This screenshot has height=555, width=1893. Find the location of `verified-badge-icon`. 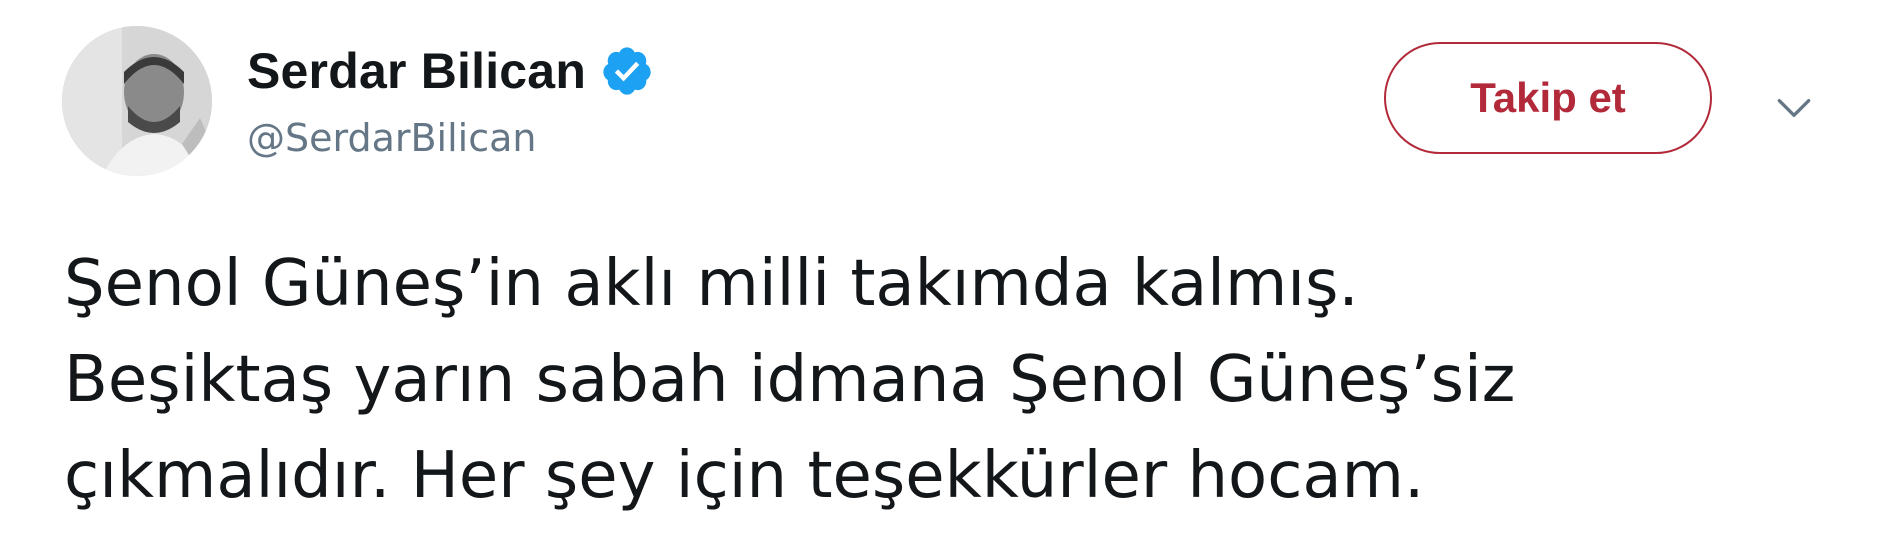

verified-badge-icon is located at coordinates (627, 71).